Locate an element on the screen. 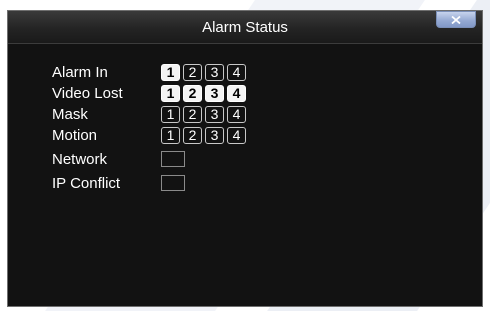 Image resolution: width=490 pixels, height=311 pixels. row-label-video-lost: Video Lost is located at coordinates (87, 93).